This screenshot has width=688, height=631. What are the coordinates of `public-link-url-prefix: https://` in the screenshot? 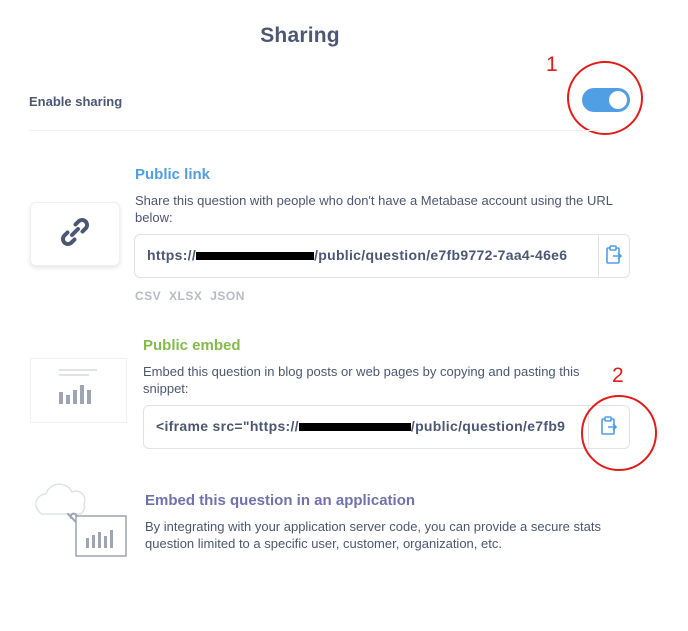 It's located at (172, 255).